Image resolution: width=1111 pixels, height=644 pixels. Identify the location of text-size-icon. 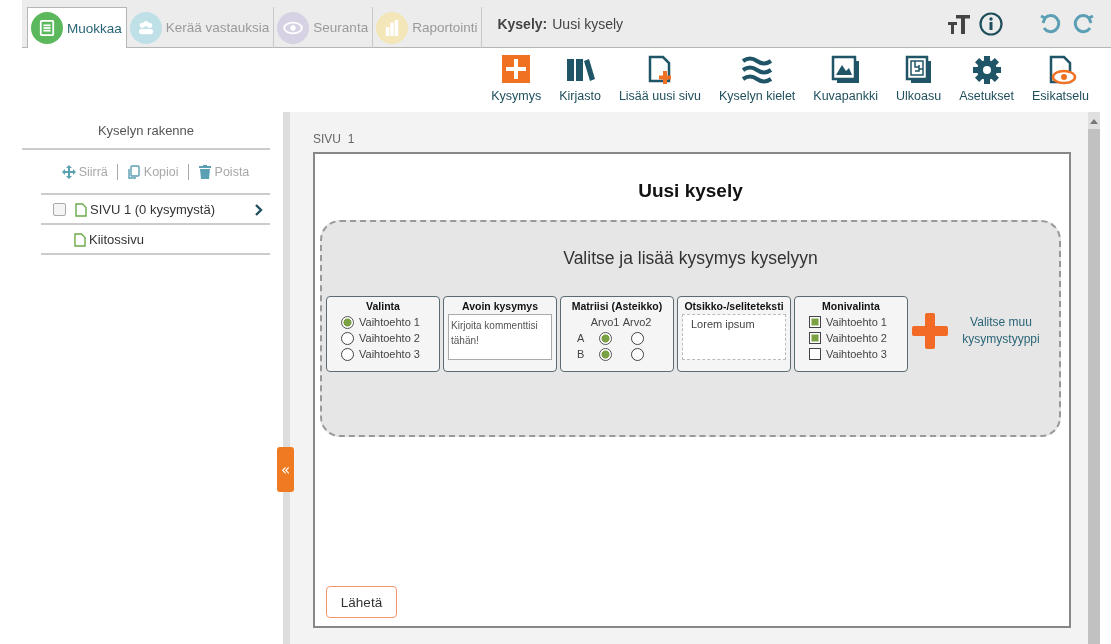
(959, 23).